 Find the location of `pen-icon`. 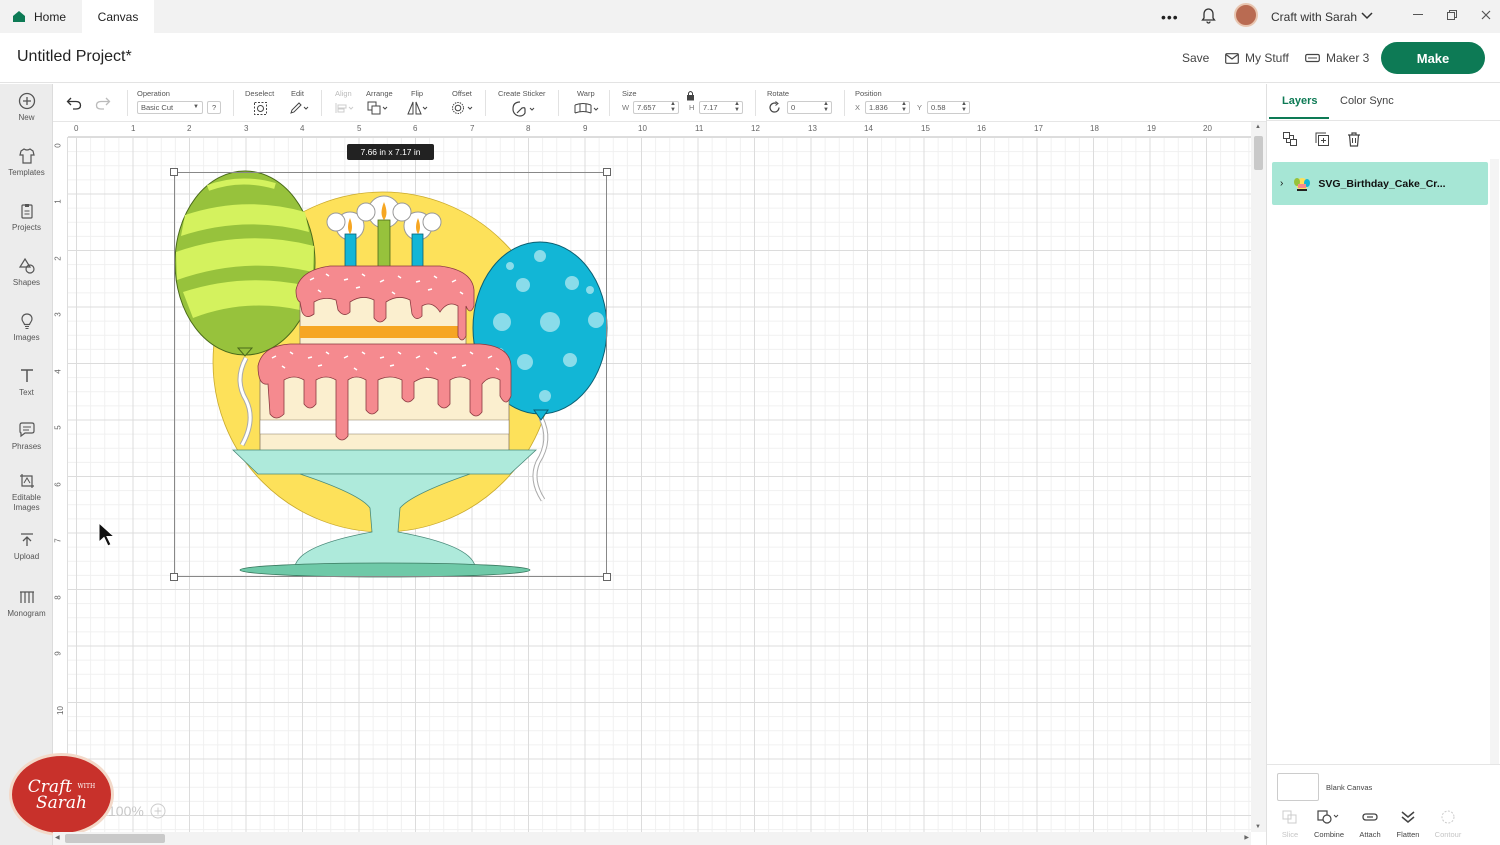

pen-icon is located at coordinates (300, 108).